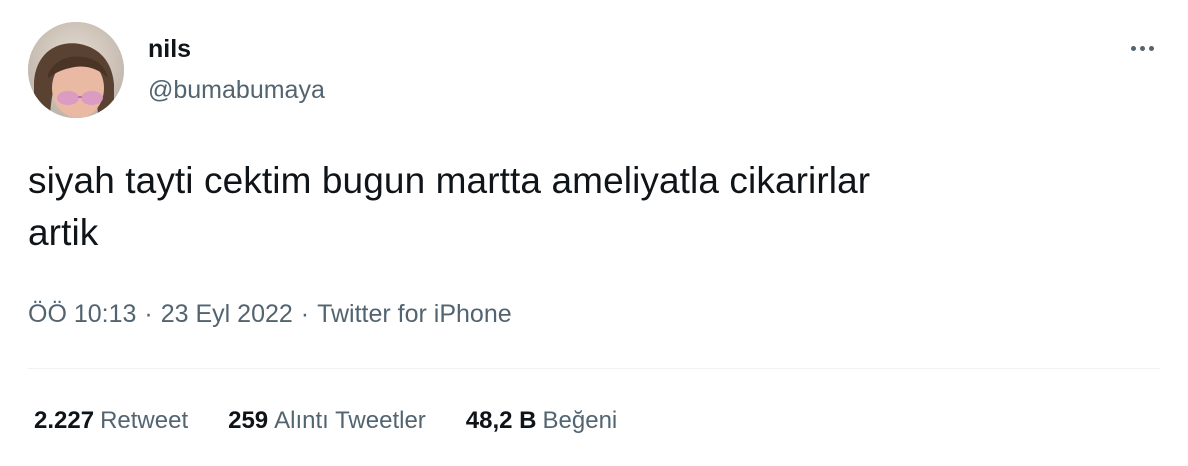  I want to click on author-display-name: nils, so click(169, 49).